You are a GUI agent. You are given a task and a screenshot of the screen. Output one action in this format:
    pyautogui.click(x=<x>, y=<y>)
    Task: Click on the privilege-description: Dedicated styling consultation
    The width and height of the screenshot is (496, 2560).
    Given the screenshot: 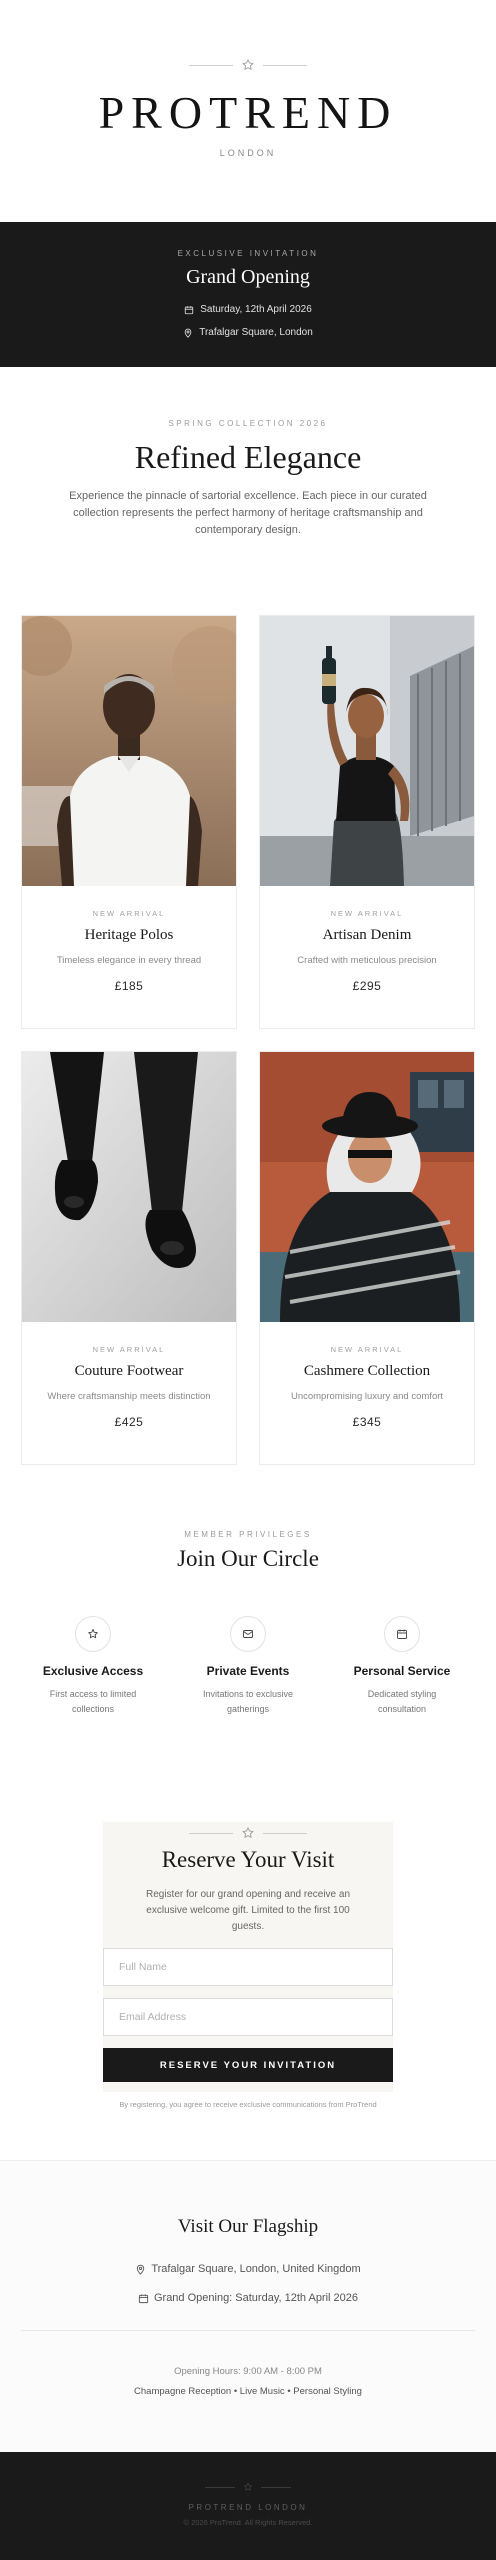 What is the action you would take?
    pyautogui.click(x=402, y=1701)
    